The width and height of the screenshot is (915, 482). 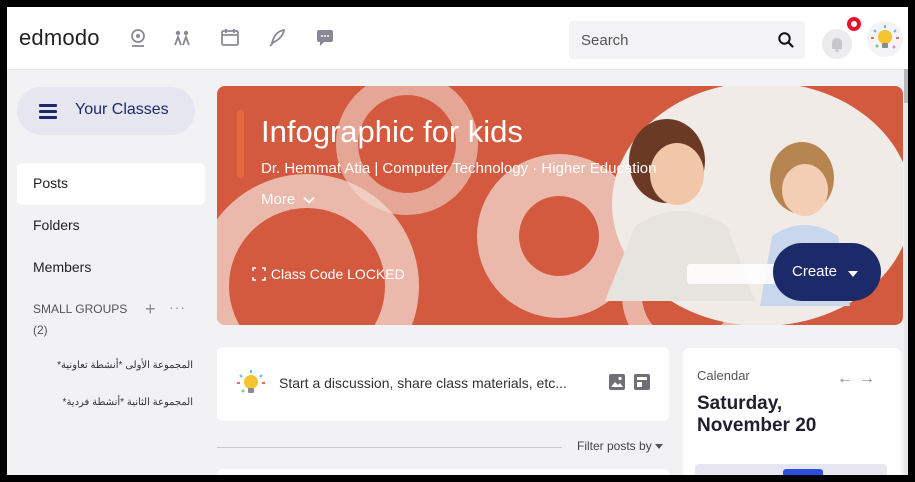 What do you see at coordinates (325, 38) in the screenshot?
I see `chat-icon` at bounding box center [325, 38].